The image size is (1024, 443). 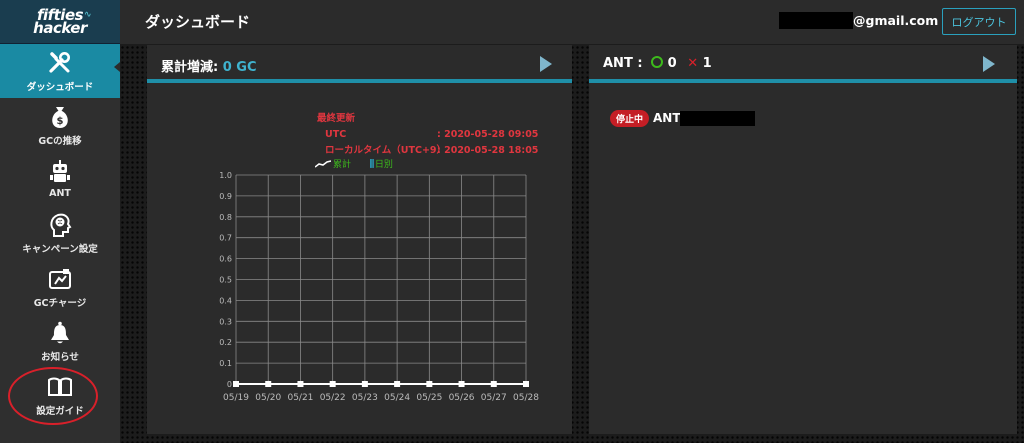 I want to click on sidebar-item-label: お知らせ, so click(x=60, y=357).